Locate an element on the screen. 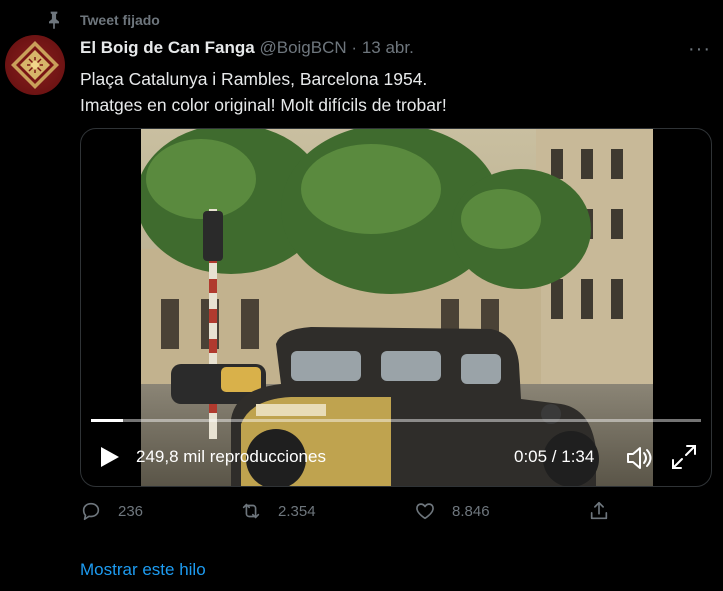 This screenshot has width=723, height=591. like-button: 8.846 is located at coordinates (452, 511).